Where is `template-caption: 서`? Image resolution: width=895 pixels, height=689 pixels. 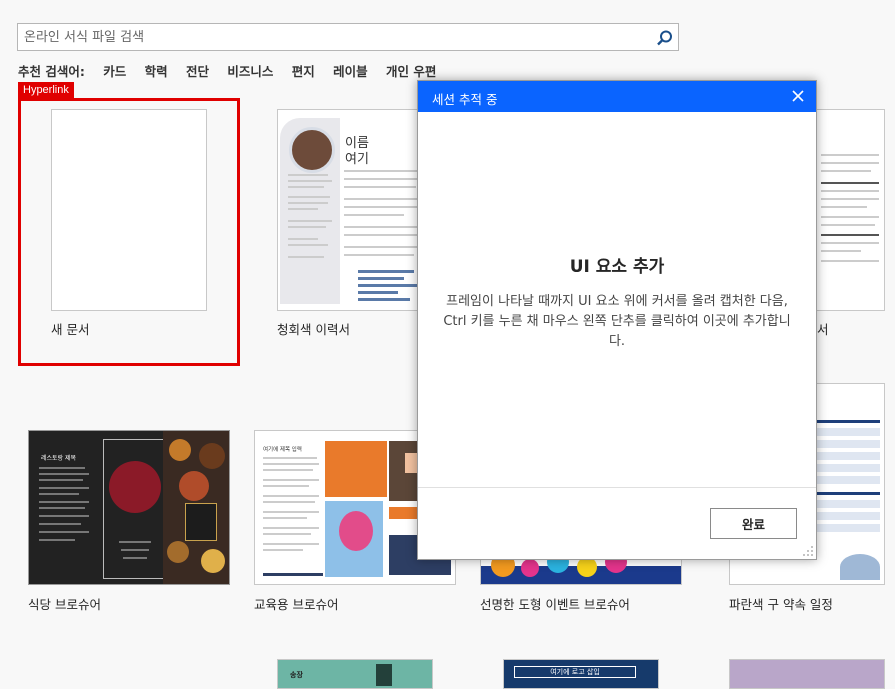
template-caption: 서 is located at coordinates (823, 329).